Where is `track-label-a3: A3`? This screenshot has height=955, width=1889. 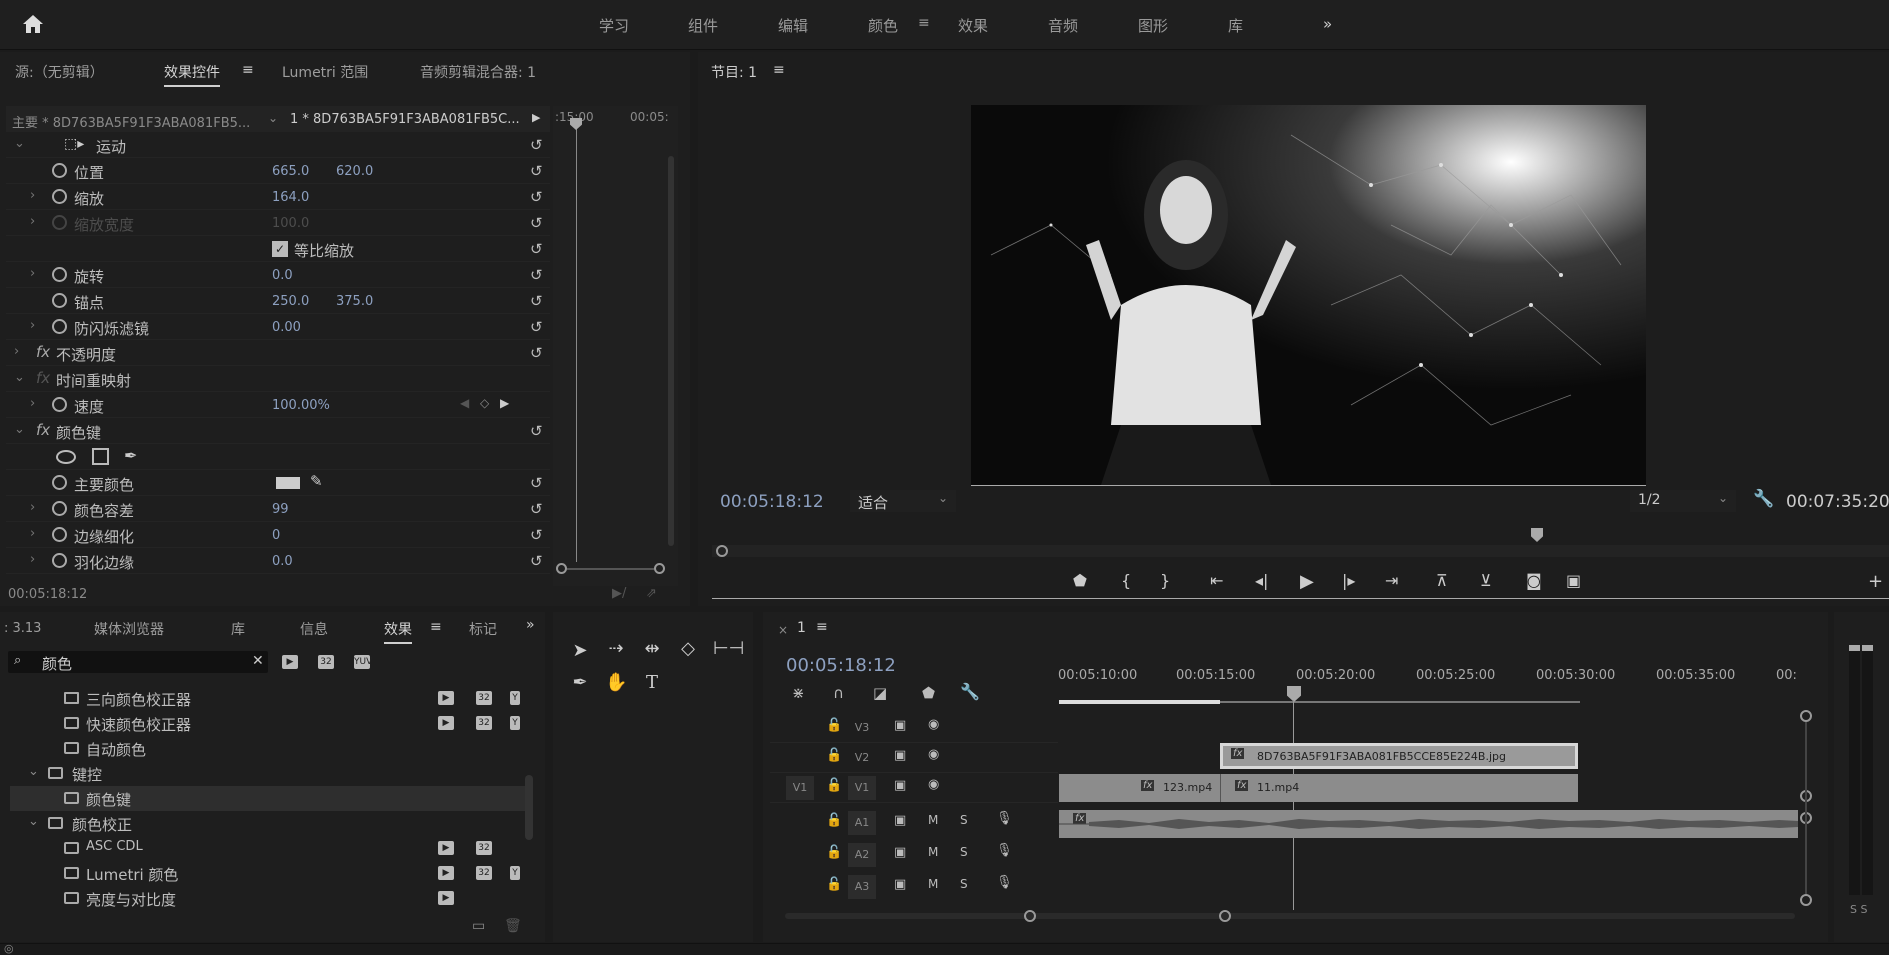
track-label-a3: A3 is located at coordinates (862, 887).